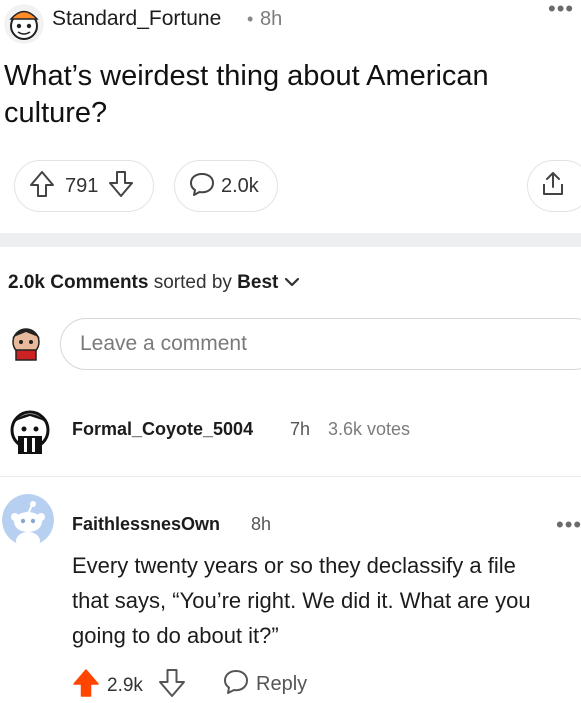  I want to click on post-comments-button: 2.0k, so click(226, 186).